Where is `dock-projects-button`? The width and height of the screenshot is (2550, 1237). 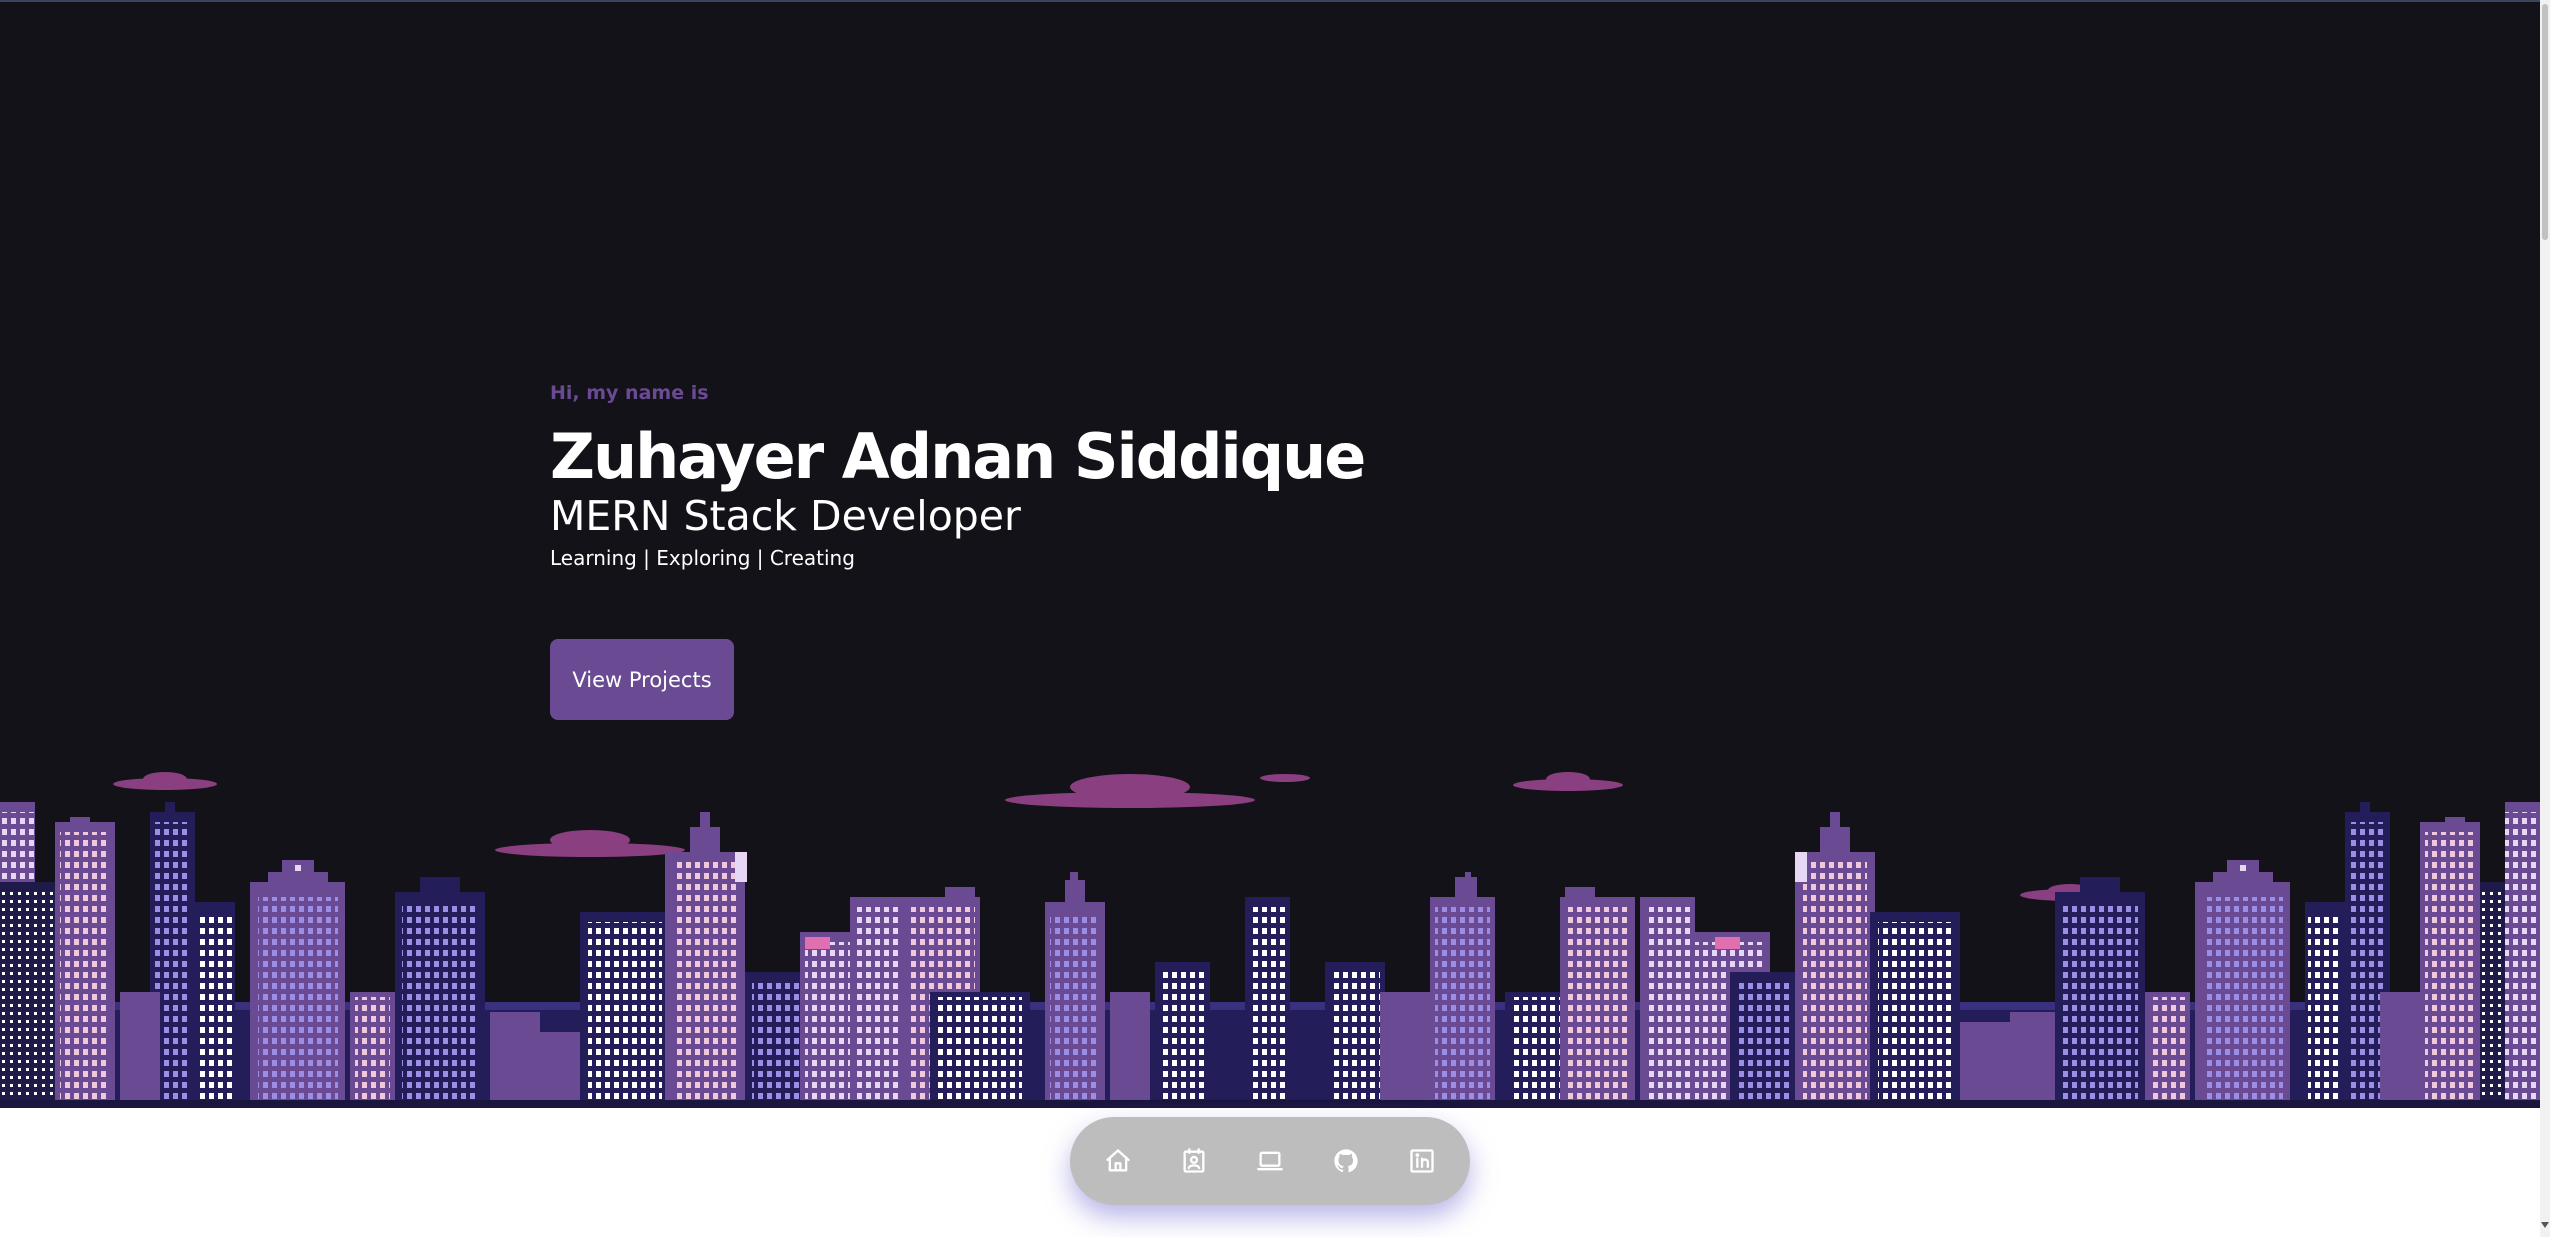
dock-projects-button is located at coordinates (1270, 1161).